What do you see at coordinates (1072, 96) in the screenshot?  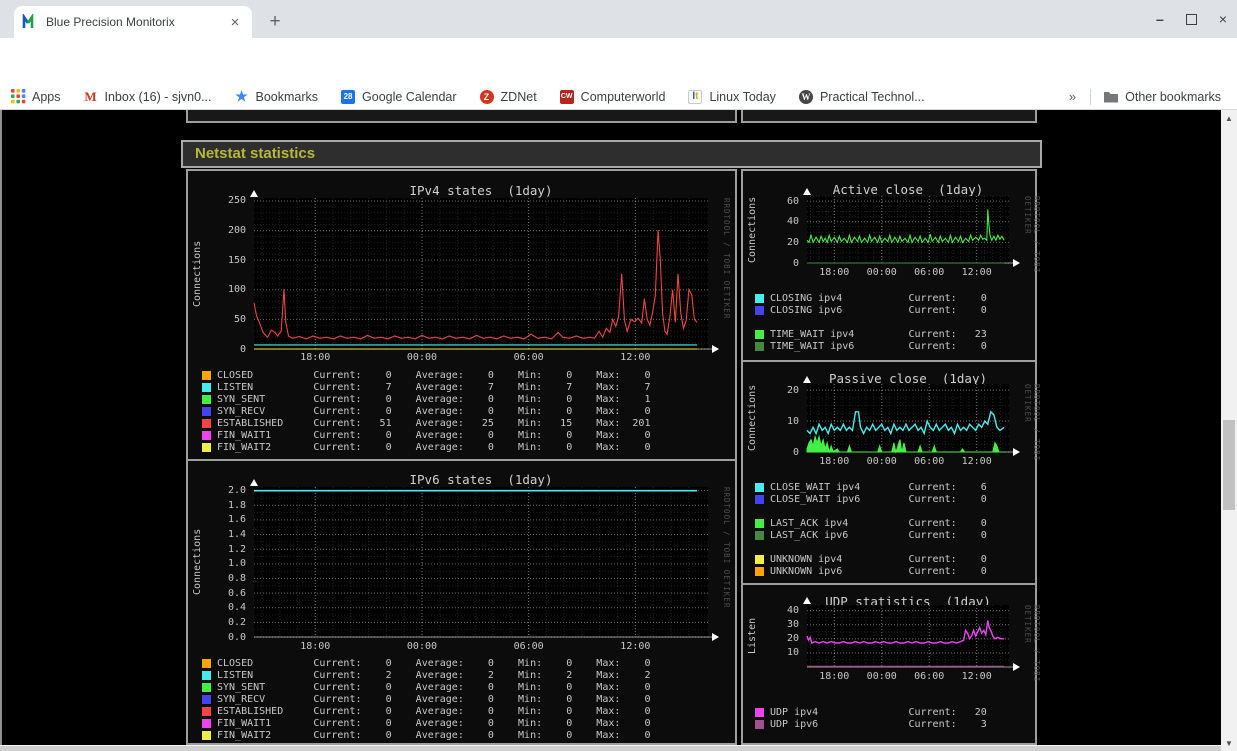 I see `bookmarks-overflow-icon: »` at bounding box center [1072, 96].